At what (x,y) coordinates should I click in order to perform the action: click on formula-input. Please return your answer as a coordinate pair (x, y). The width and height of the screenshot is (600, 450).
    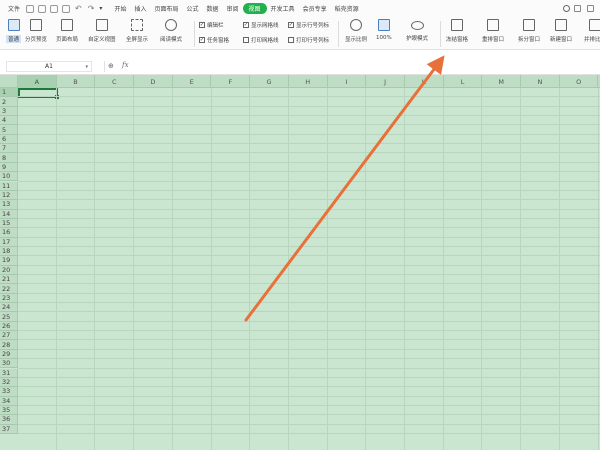
    Looking at the image, I should click on (364, 66).